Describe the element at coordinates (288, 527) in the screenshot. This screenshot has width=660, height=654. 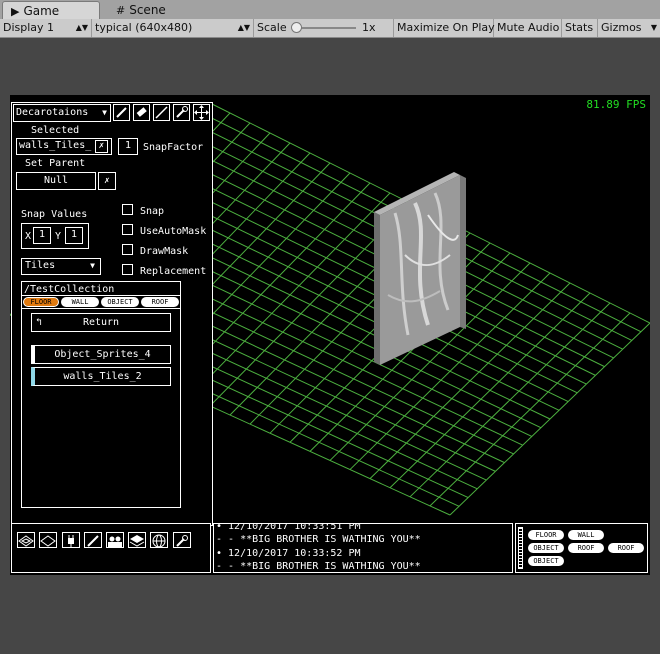
I see `console-line: • 12/10/2017 10:33:51 PM` at that location.